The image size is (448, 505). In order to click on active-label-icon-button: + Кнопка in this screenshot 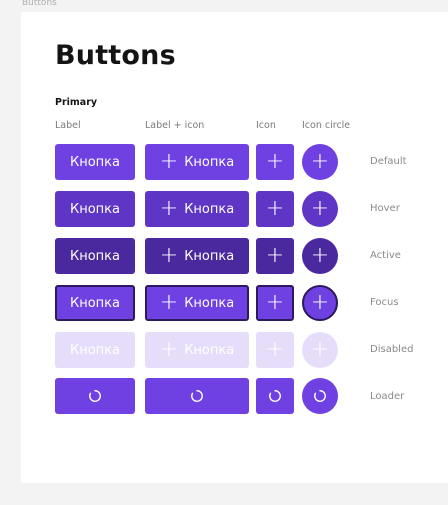, I will do `click(197, 256)`.